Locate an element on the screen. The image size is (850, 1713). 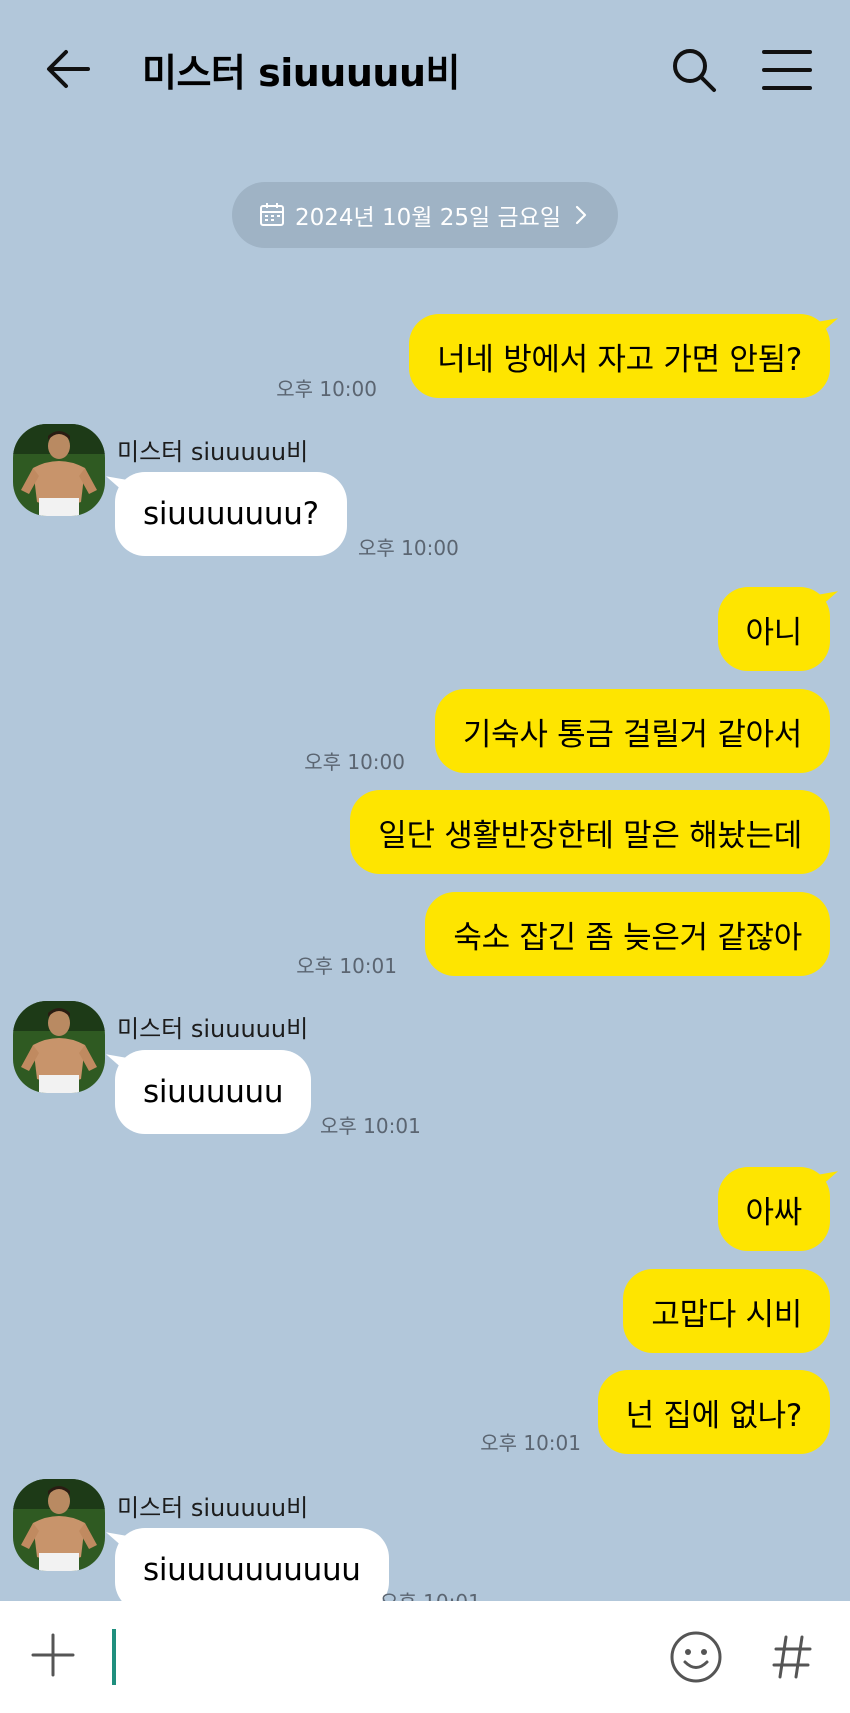
chevron-right-icon is located at coordinates (581, 215).